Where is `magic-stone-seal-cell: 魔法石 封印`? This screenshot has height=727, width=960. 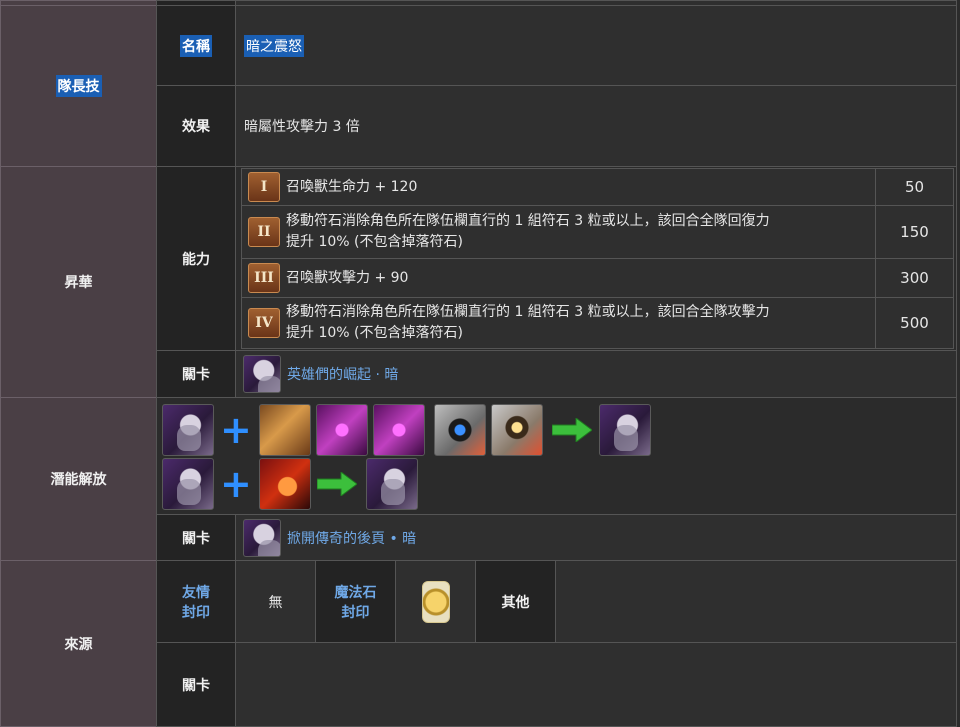 magic-stone-seal-cell: 魔法石 封印 is located at coordinates (355, 601).